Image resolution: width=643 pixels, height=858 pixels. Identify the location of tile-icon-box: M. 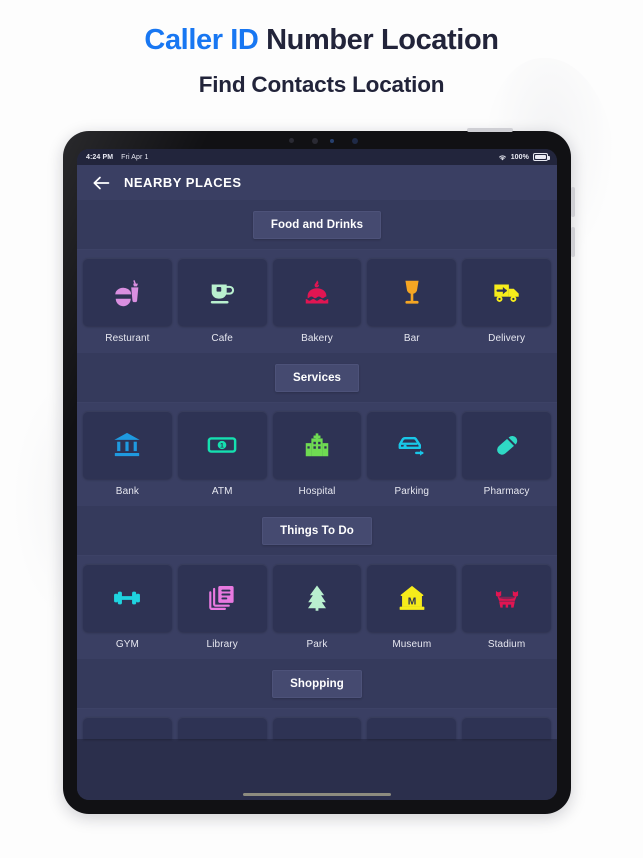
(412, 598).